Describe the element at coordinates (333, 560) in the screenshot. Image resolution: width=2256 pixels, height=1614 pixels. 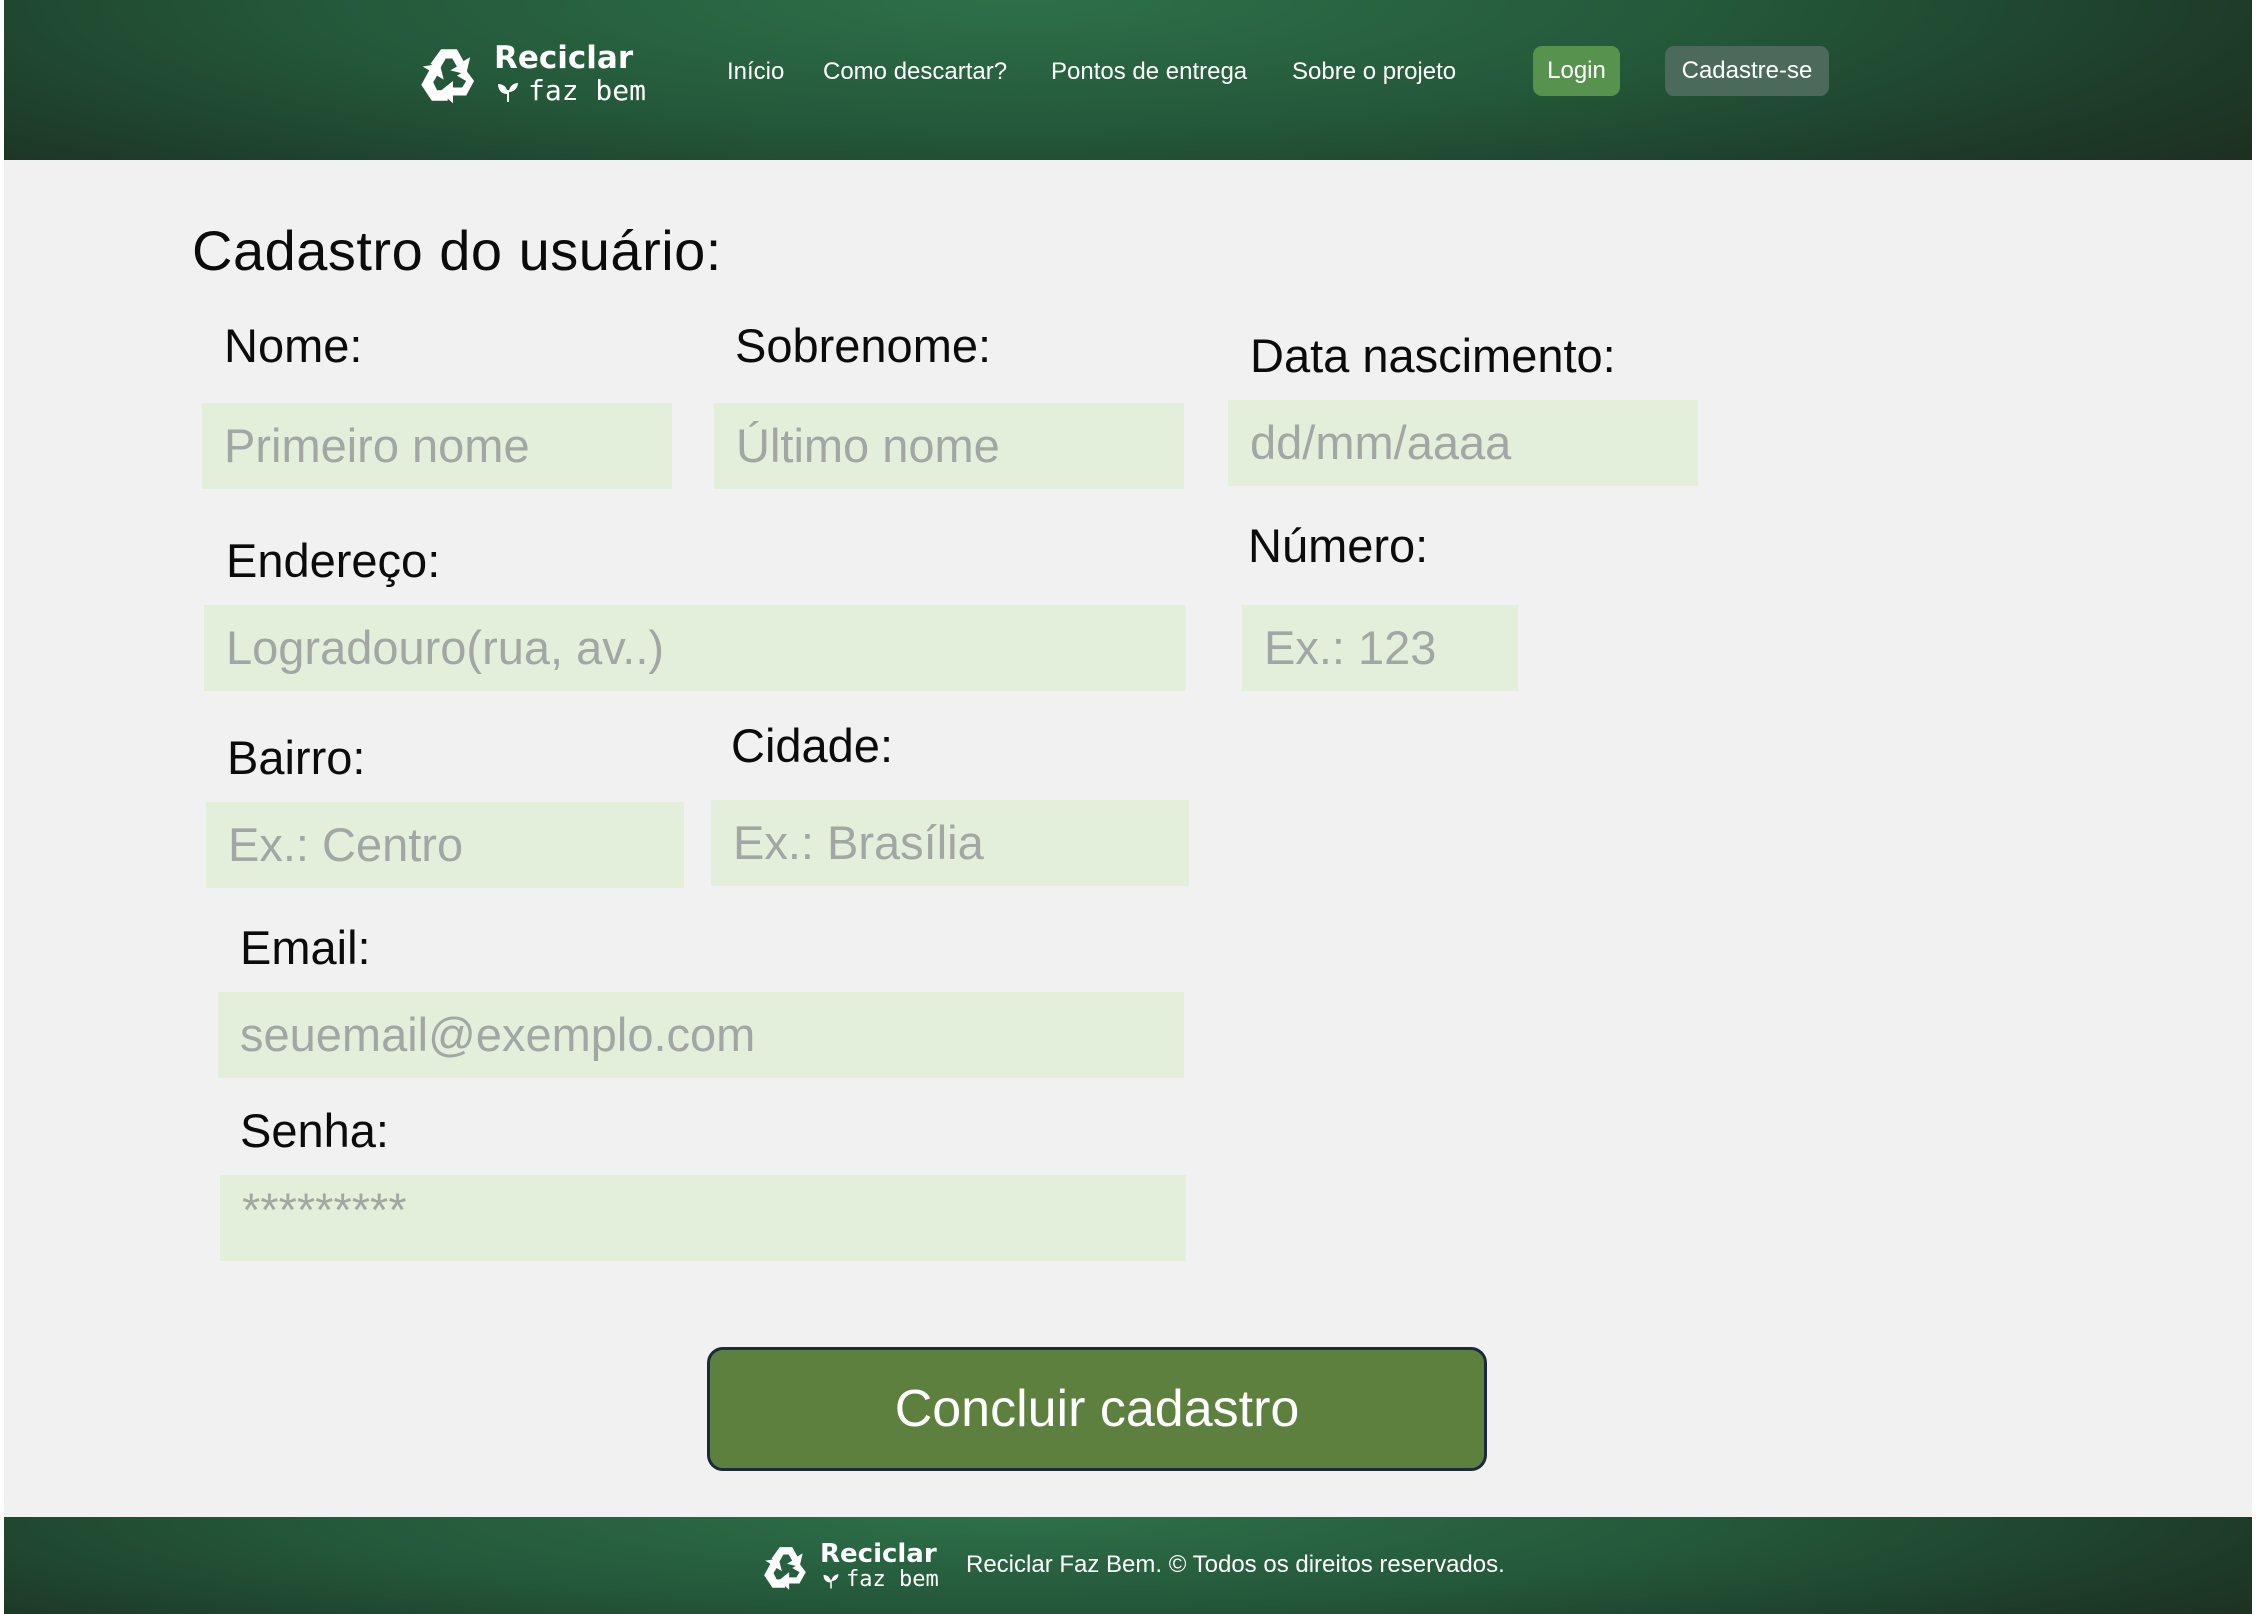
I see `endereco-label: Endereço:` at that location.